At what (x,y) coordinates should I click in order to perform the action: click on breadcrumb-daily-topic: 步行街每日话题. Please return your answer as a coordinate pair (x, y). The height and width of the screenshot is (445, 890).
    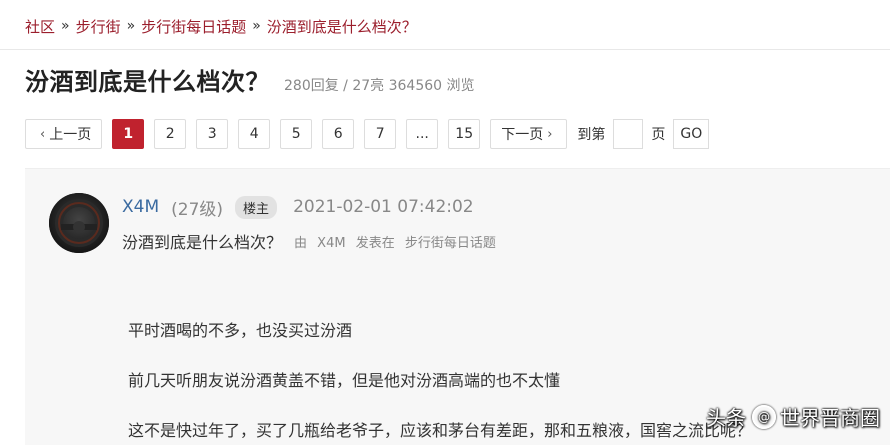
    Looking at the image, I should click on (193, 26).